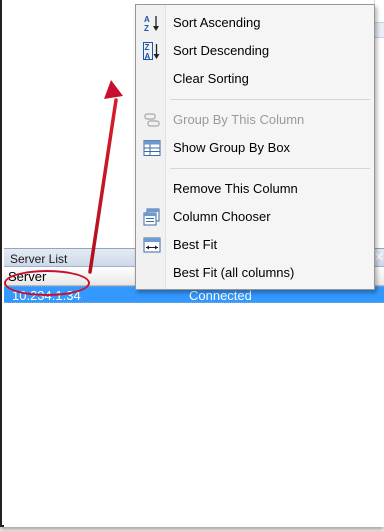  What do you see at coordinates (39, 259) in the screenshot?
I see `panel-title: Server List` at bounding box center [39, 259].